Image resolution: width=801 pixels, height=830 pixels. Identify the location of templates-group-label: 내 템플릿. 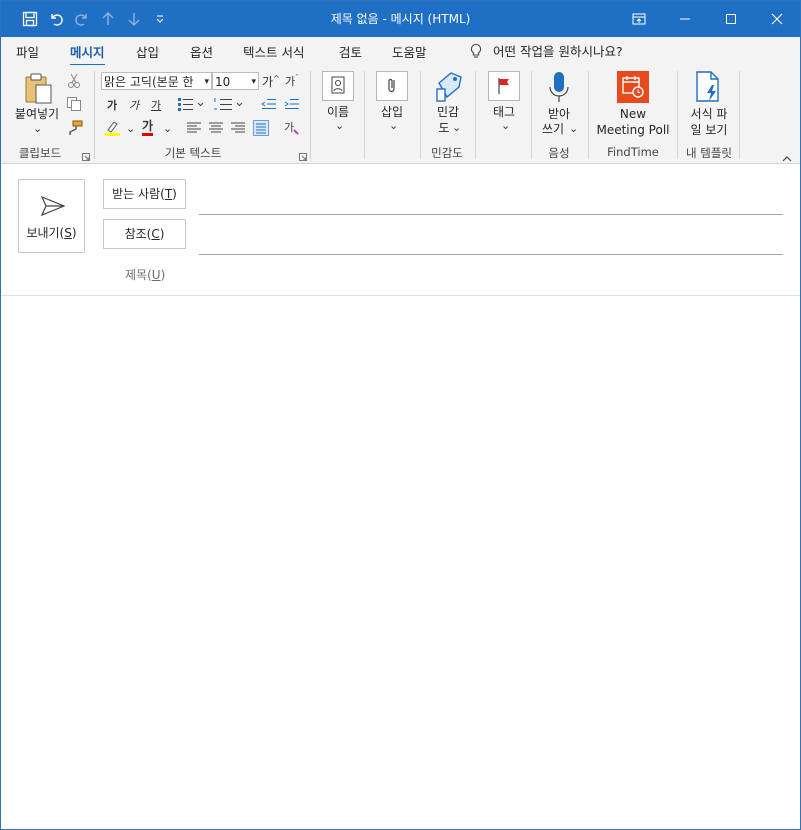
(709, 153).